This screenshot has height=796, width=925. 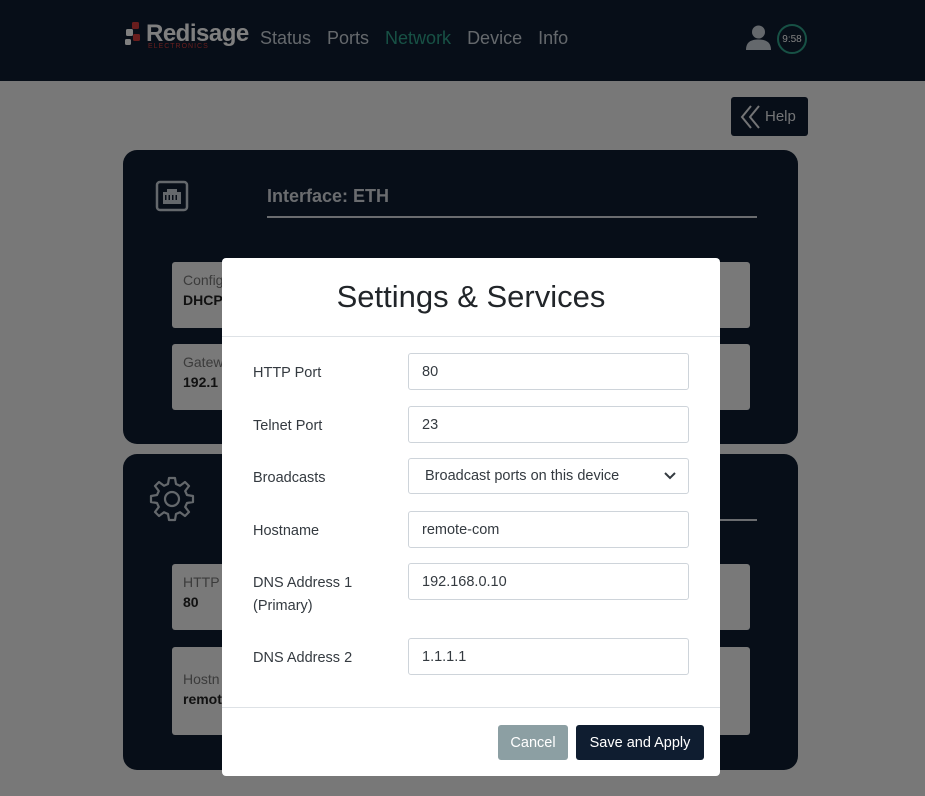 I want to click on broadcasts-select: Broadcast ports on this device, so click(x=548, y=476).